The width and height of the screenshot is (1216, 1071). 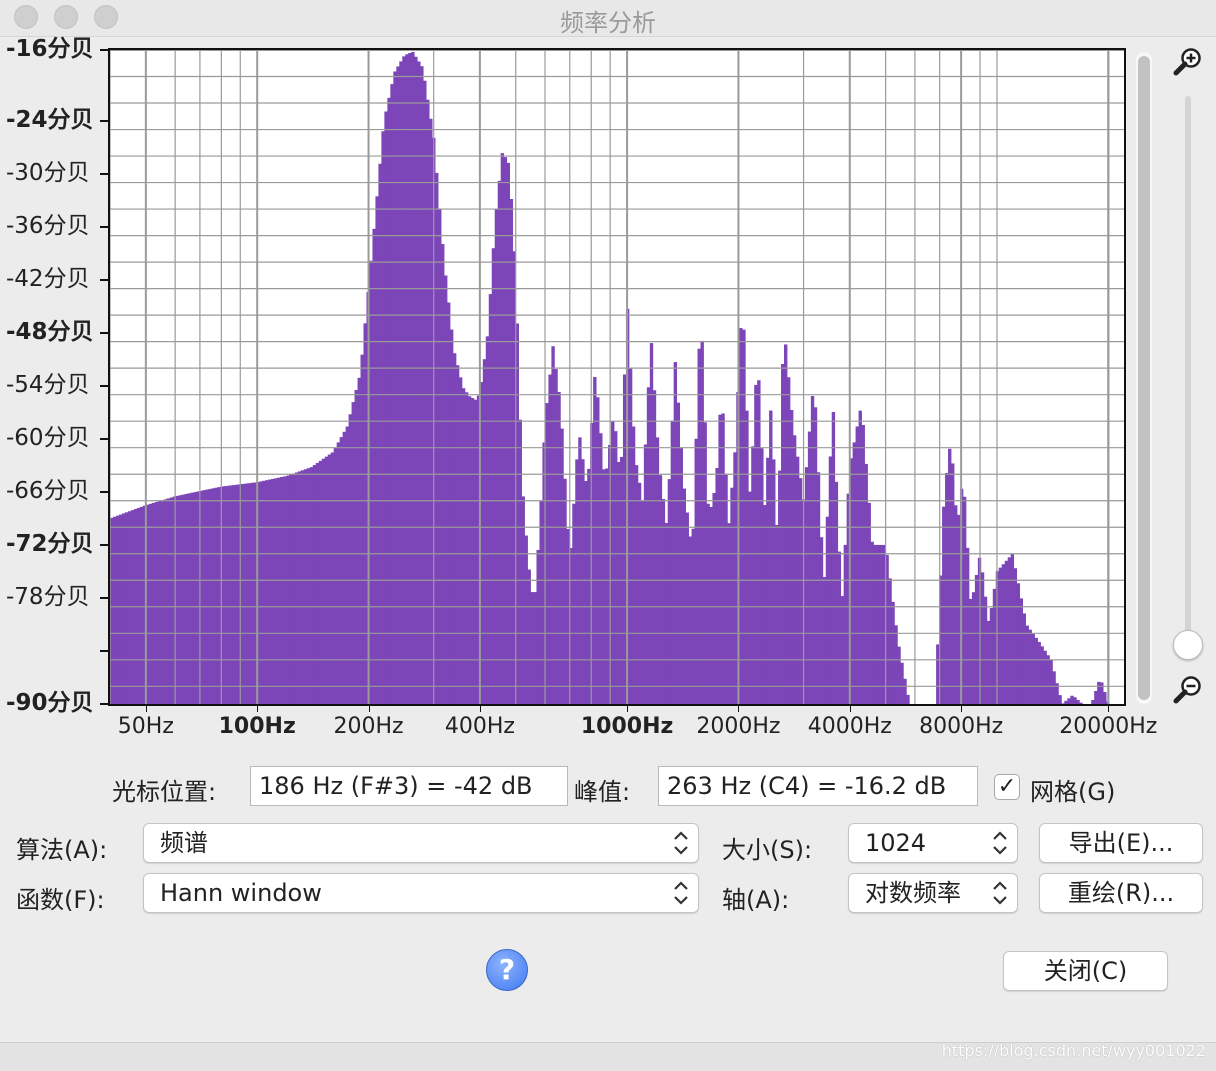 I want to click on function-label: 函数(F):, so click(x=60, y=900).